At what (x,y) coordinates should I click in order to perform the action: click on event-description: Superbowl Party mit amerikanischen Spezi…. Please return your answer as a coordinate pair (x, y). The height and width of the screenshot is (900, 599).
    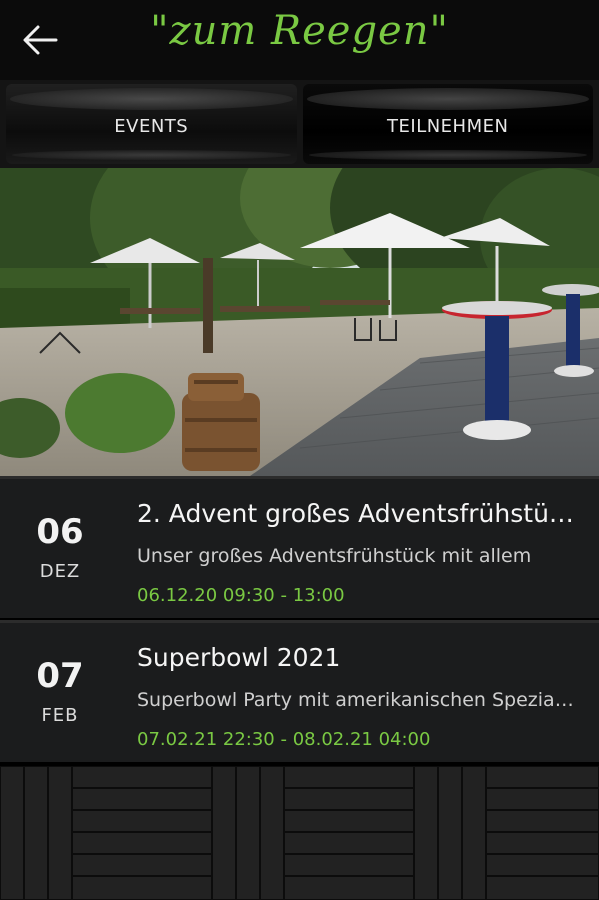
    Looking at the image, I should click on (357, 700).